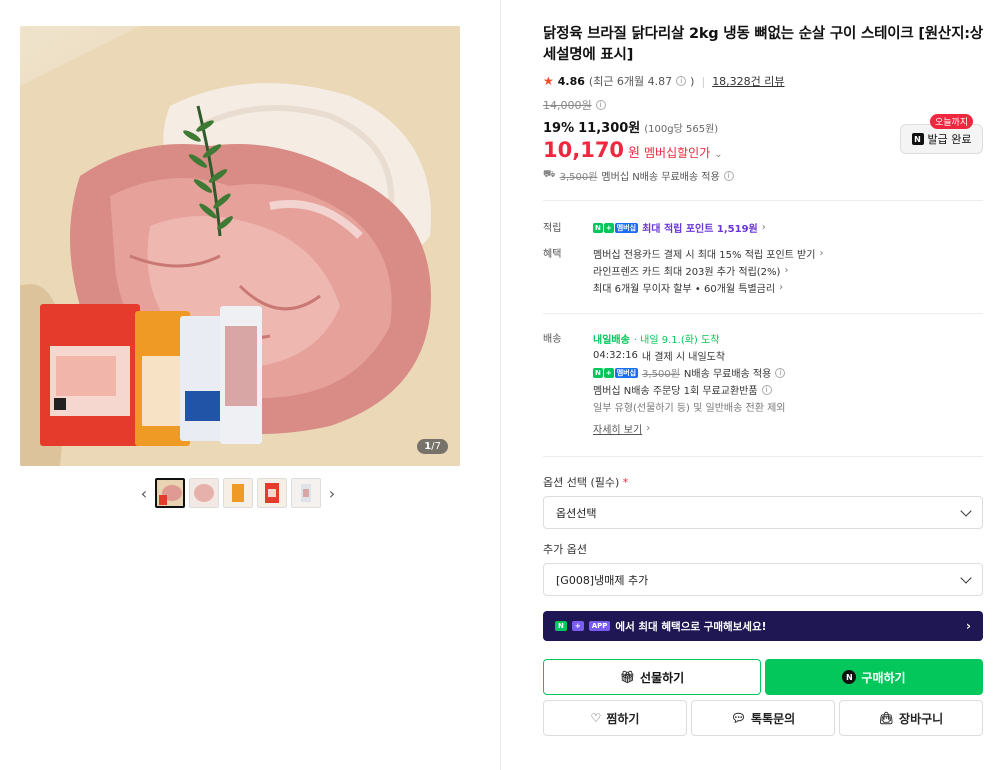 The image size is (1000, 770). I want to click on tomorrow-delivery-row: 내일배송 · 내일 9.1.(화) 도착, so click(788, 338).